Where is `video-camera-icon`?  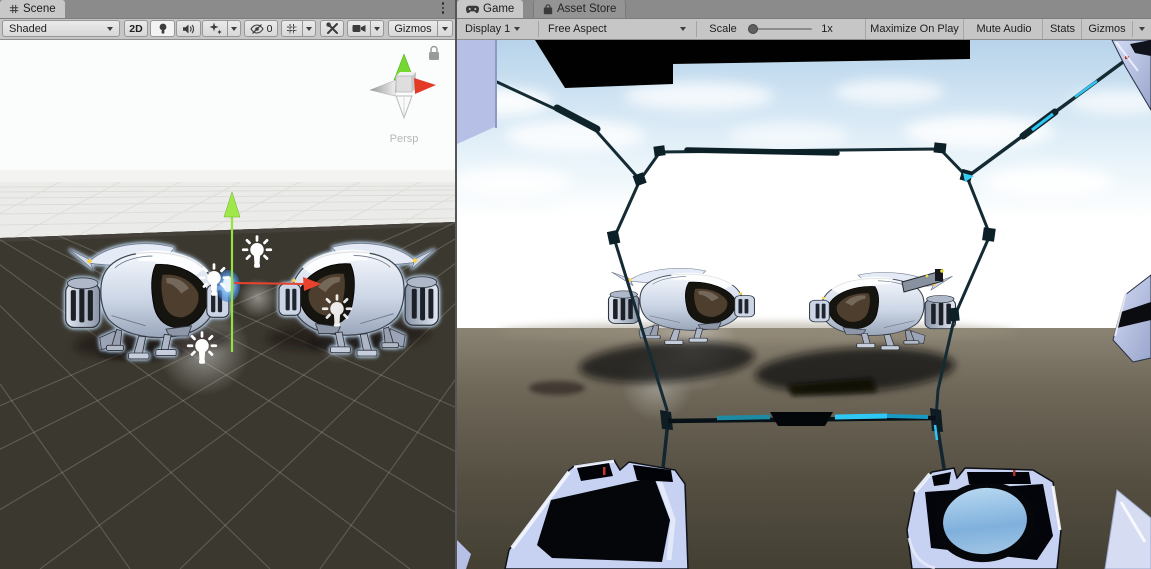
video-camera-icon is located at coordinates (359, 28).